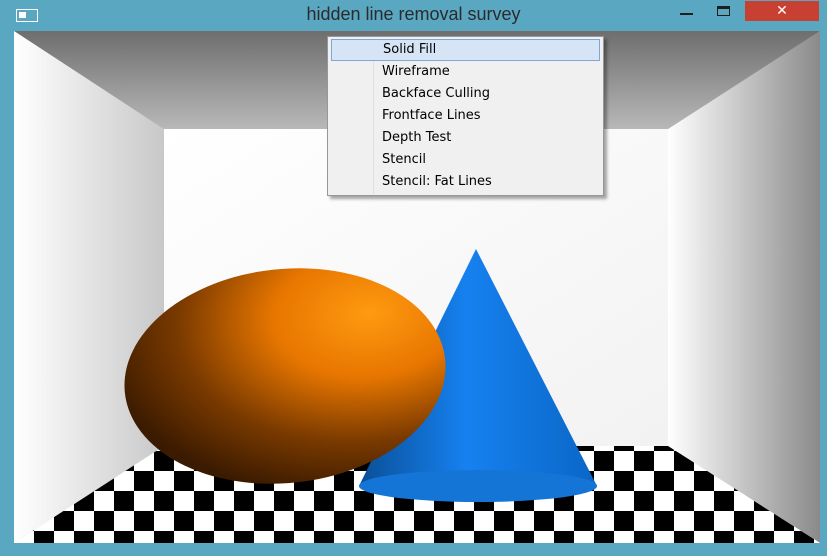 The height and width of the screenshot is (556, 827). What do you see at coordinates (465, 182) in the screenshot?
I see `menu-item-stencil-fat-lines: Stencil: Fat Lines` at bounding box center [465, 182].